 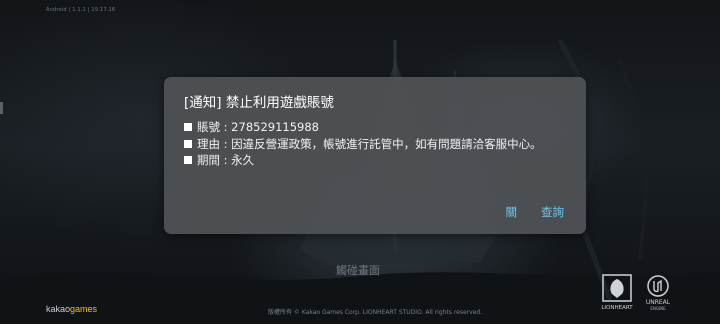 What do you see at coordinates (258, 127) in the screenshot?
I see `account-id-text: 賬號 : 278529115988` at bounding box center [258, 127].